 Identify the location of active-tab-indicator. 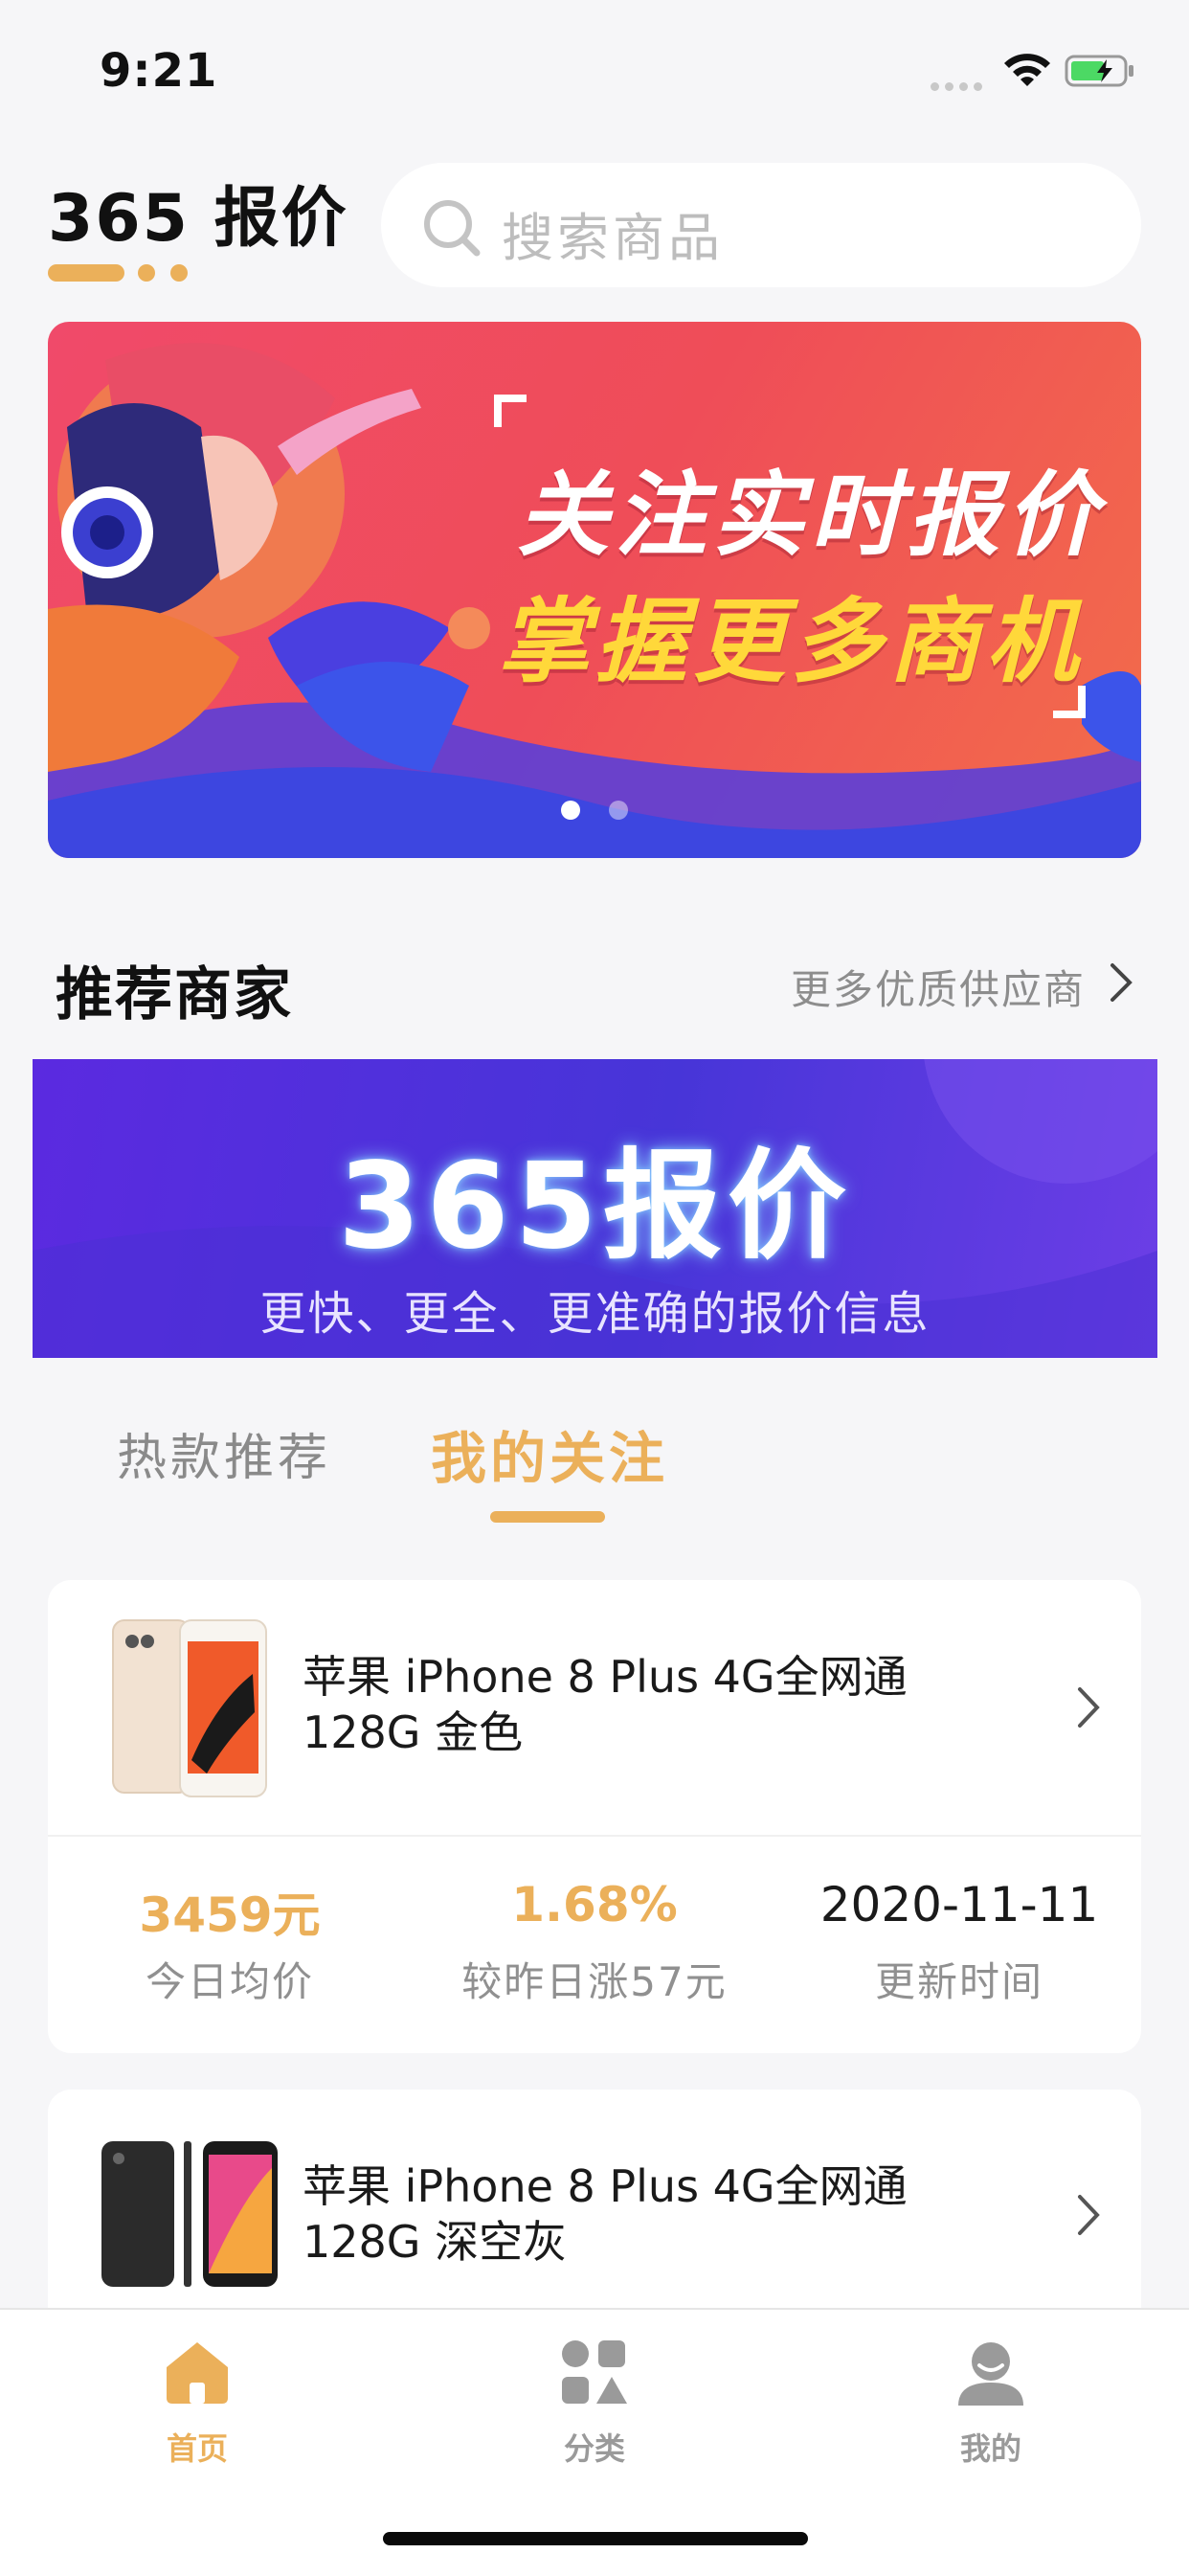
(547, 1517).